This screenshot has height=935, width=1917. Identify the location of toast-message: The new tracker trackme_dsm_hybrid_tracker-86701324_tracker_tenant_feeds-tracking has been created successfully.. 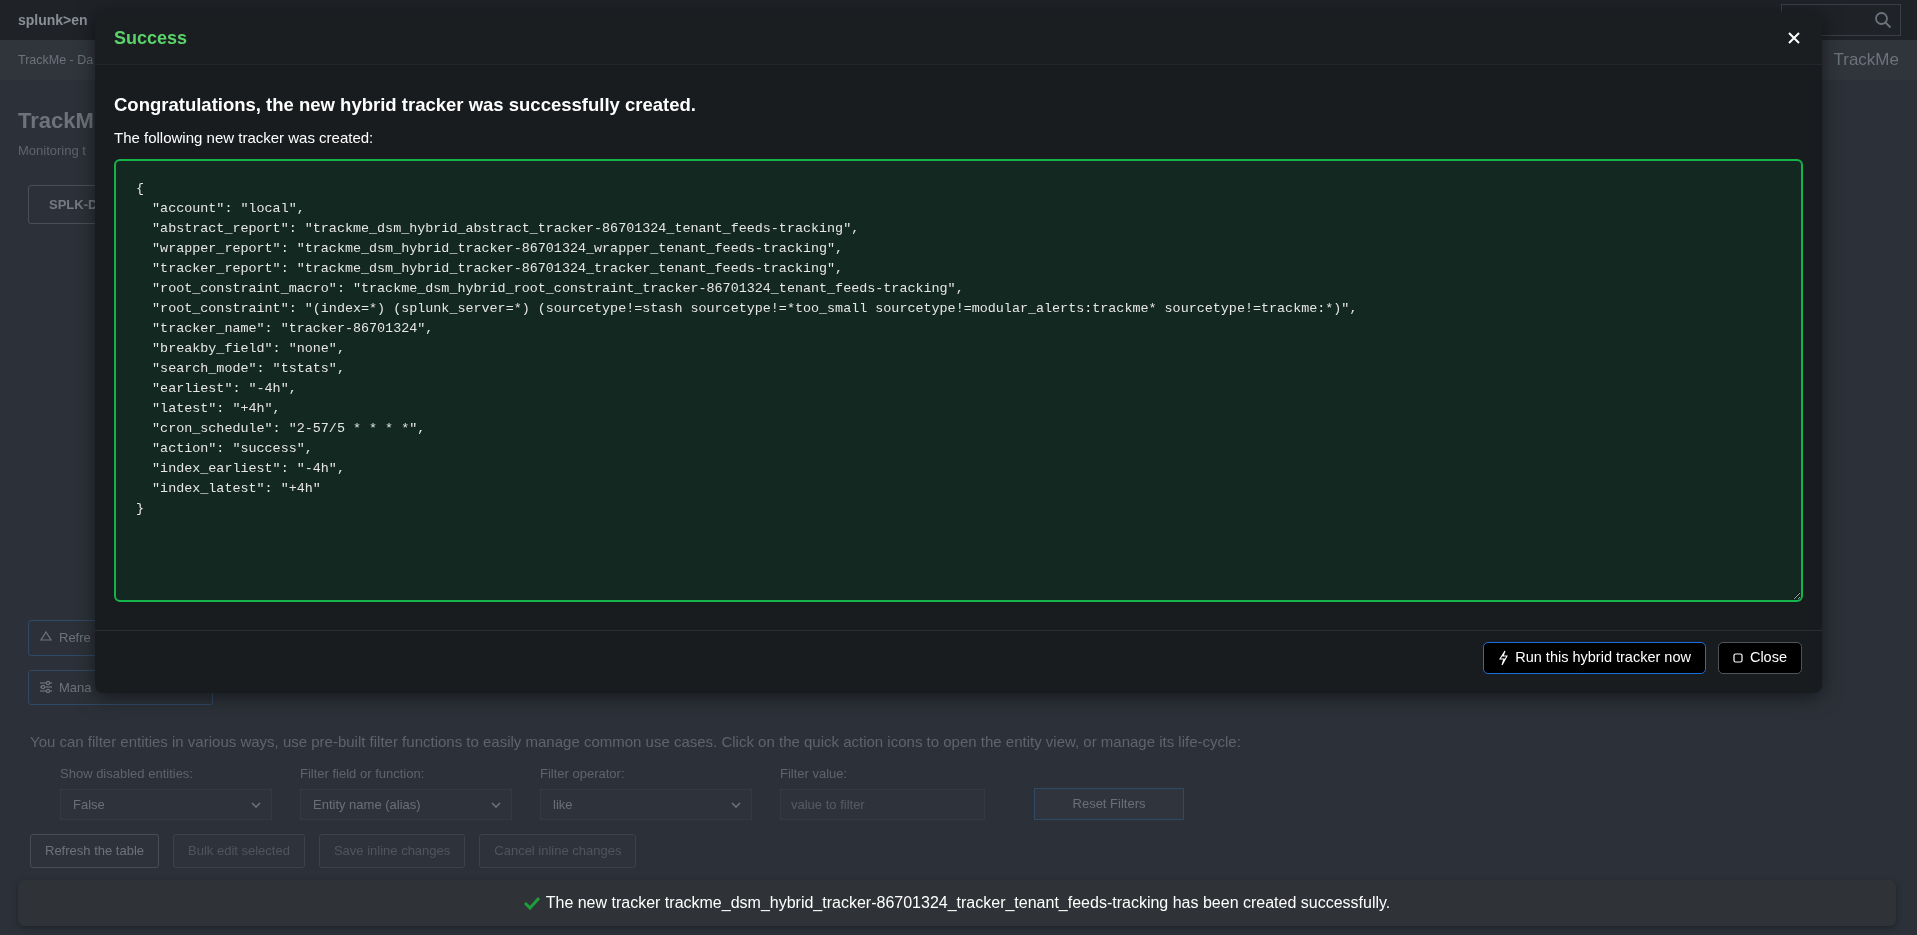
(968, 903).